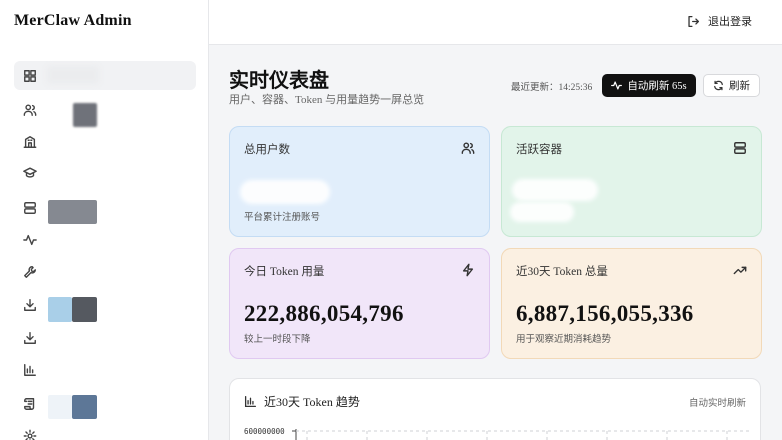 This screenshot has height=440, width=782. I want to click on card-title: 总用户数, so click(267, 150).